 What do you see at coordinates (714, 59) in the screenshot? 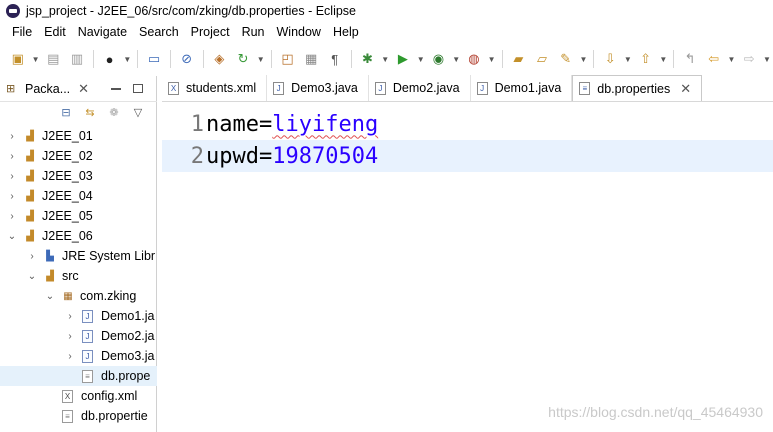
I see `back-icon: ⇦` at bounding box center [714, 59].